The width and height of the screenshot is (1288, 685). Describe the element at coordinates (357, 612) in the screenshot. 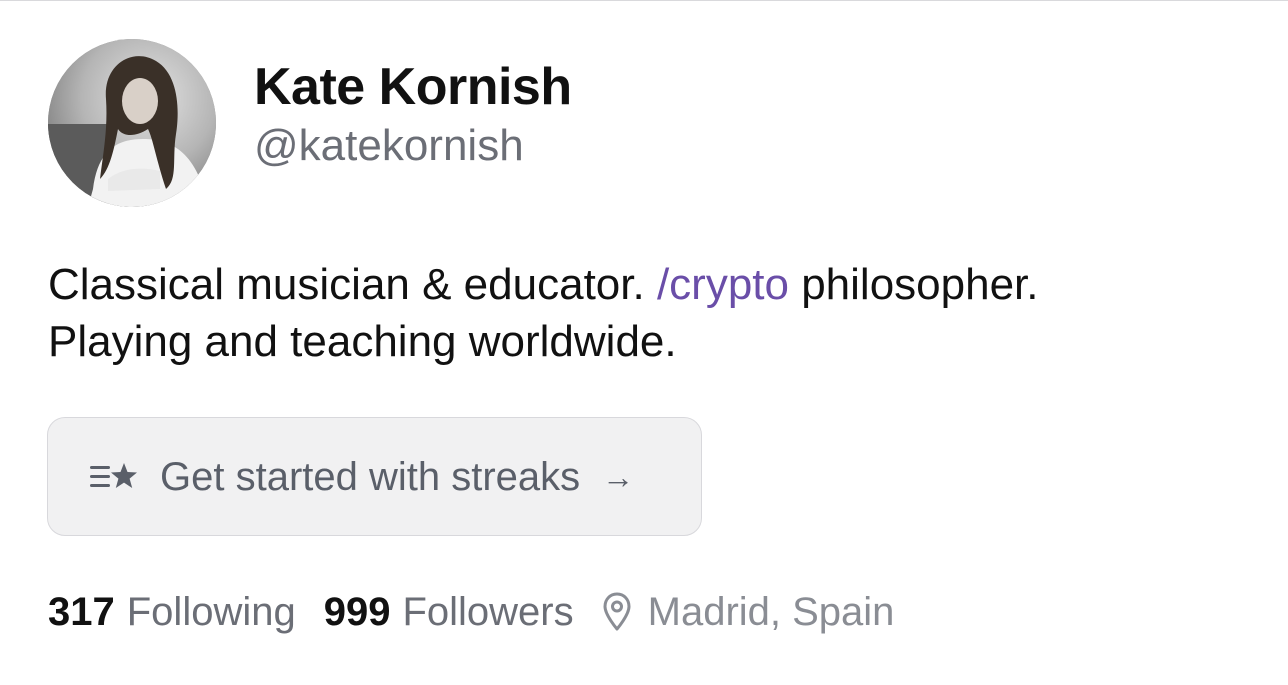

I see `followers-count: 999` at that location.